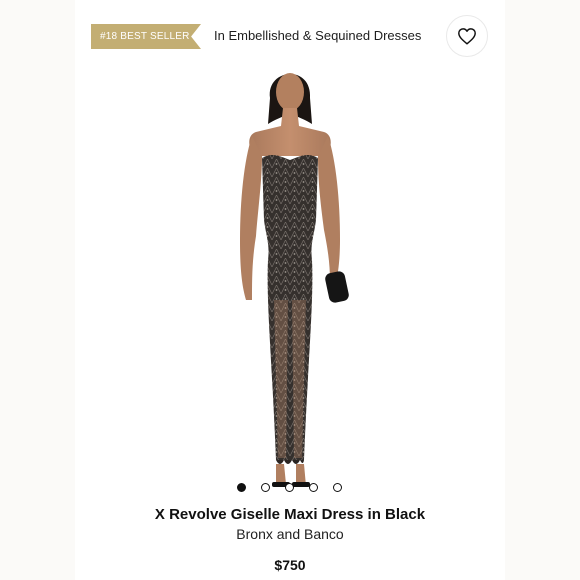 The height and width of the screenshot is (580, 580). Describe the element at coordinates (146, 36) in the screenshot. I see `best-seller-badge: #18 BEST SELLER` at that location.